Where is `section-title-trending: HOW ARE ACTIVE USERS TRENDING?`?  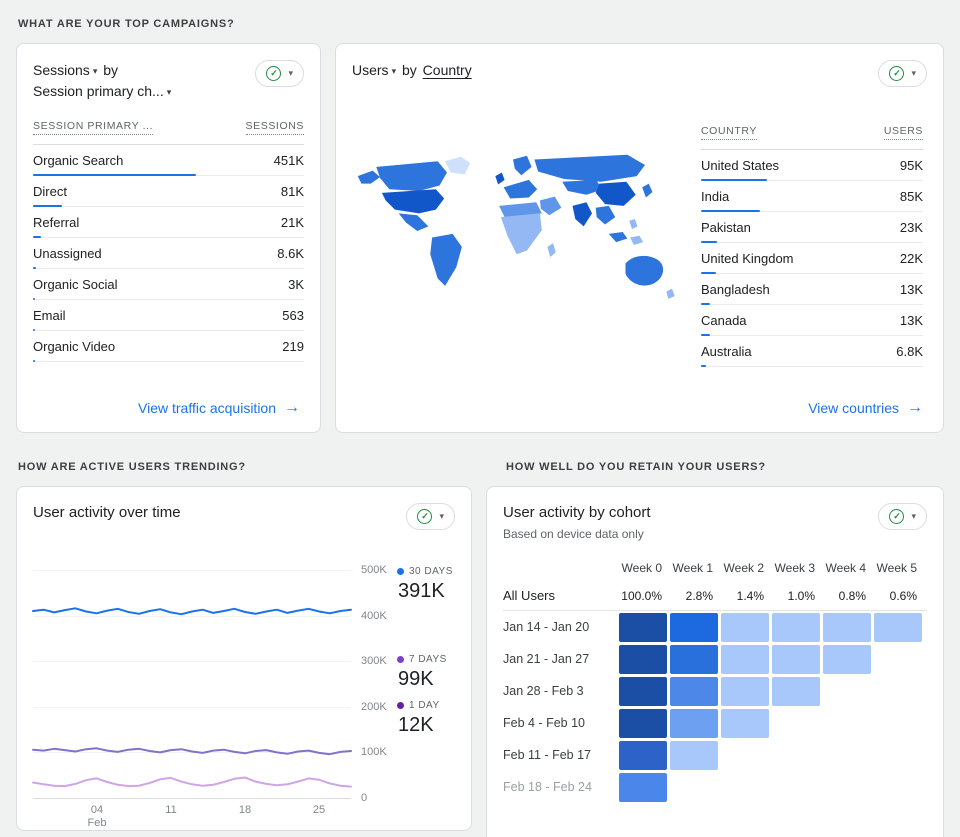 section-title-trending: HOW ARE ACTIVE USERS TRENDING? is located at coordinates (132, 467).